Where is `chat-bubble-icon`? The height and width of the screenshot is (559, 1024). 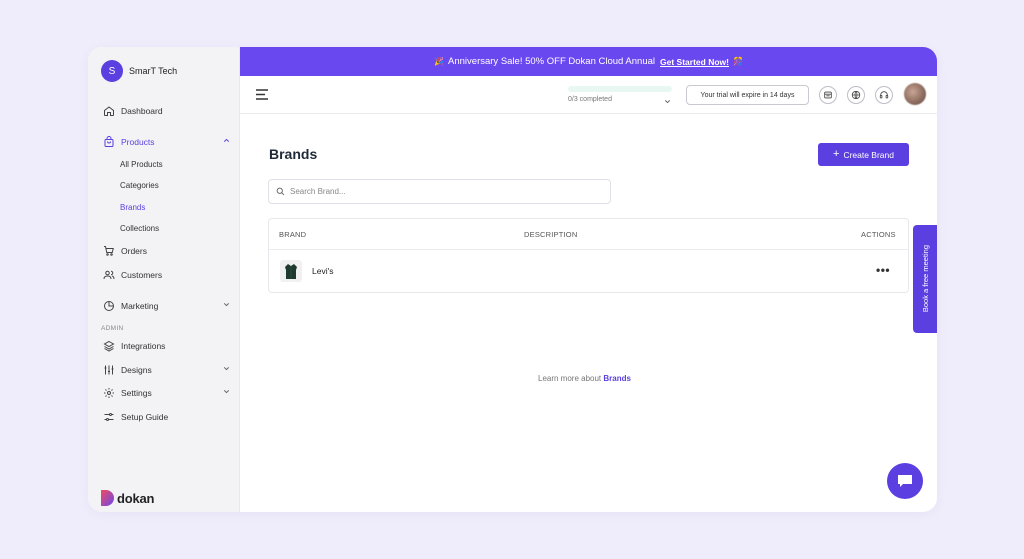 chat-bubble-icon is located at coordinates (905, 481).